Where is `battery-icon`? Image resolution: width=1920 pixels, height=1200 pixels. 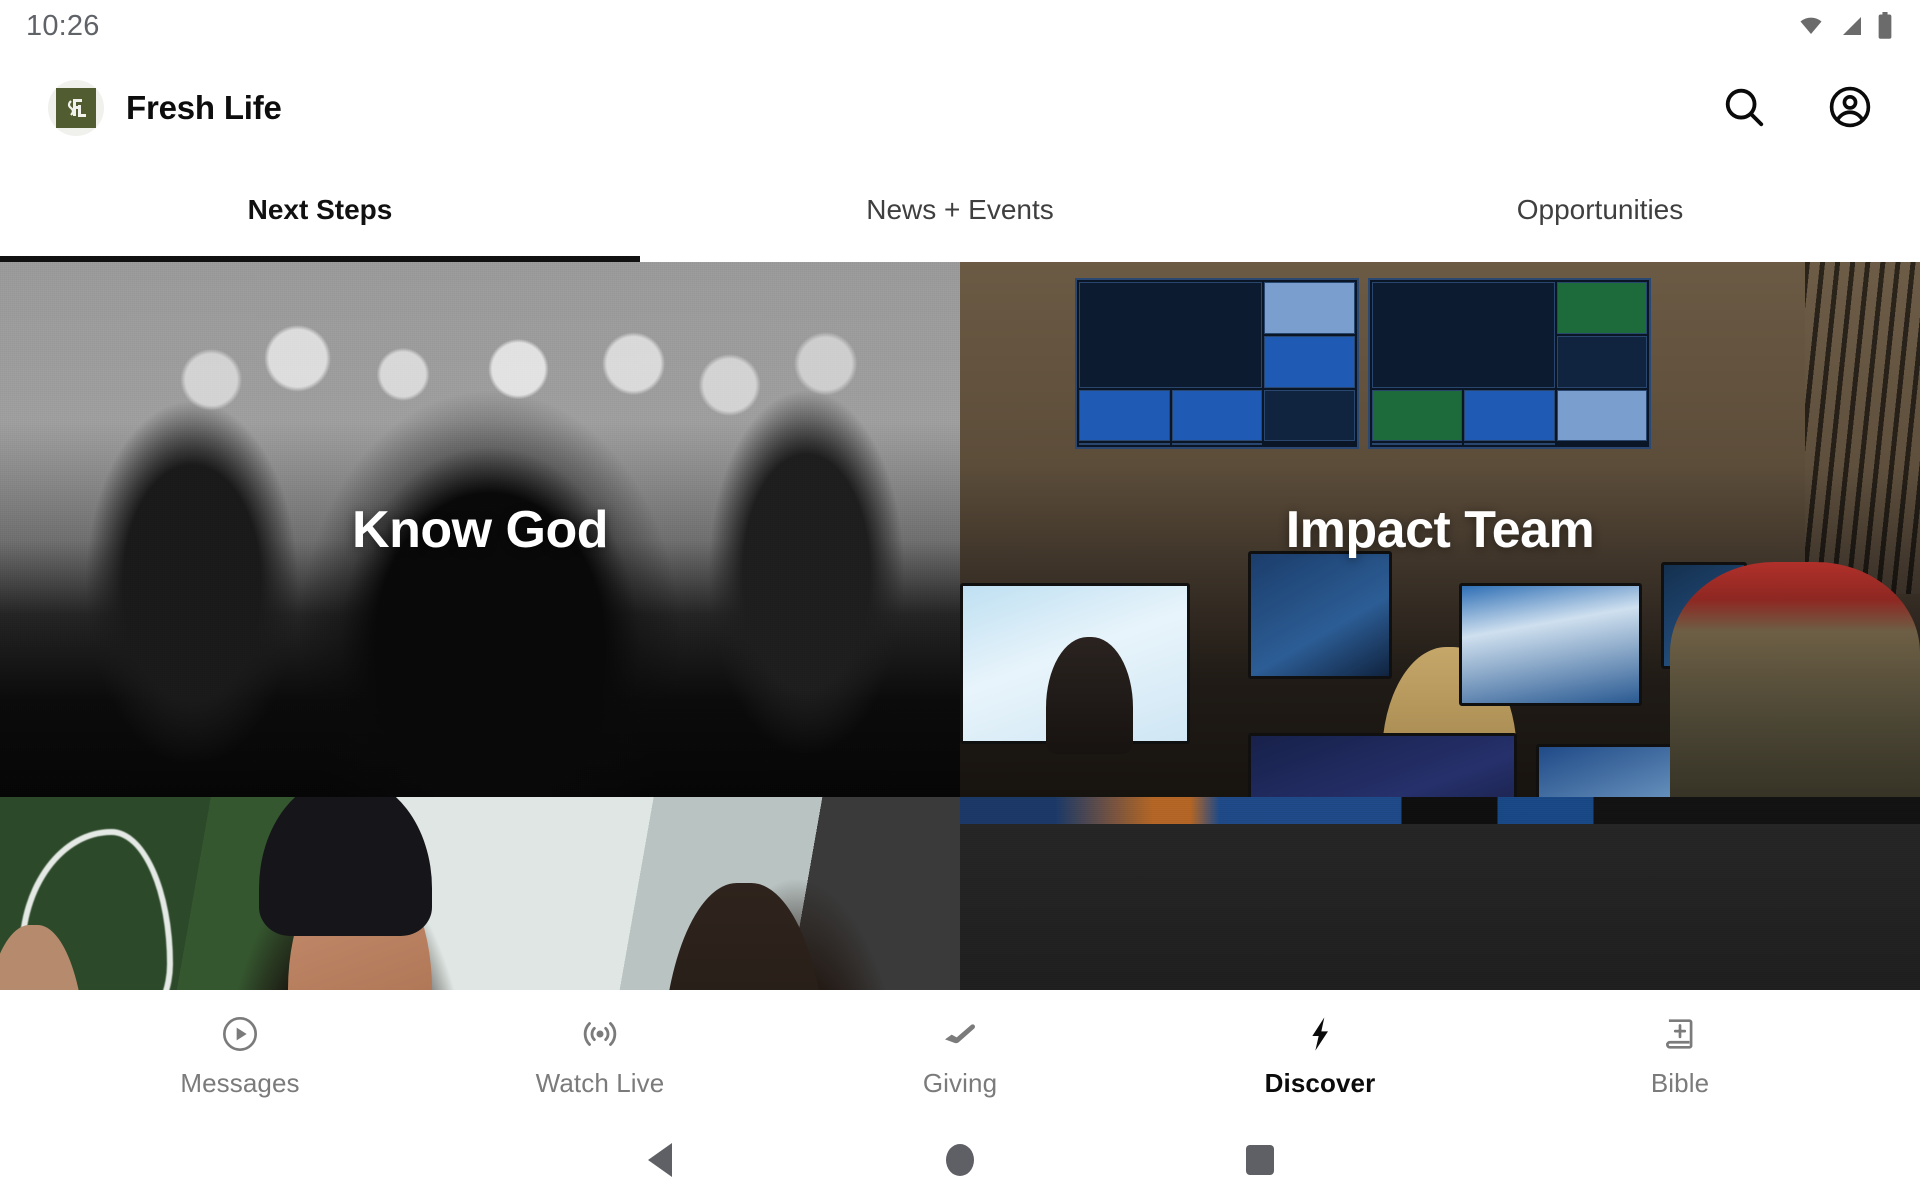
battery-icon is located at coordinates (1885, 26).